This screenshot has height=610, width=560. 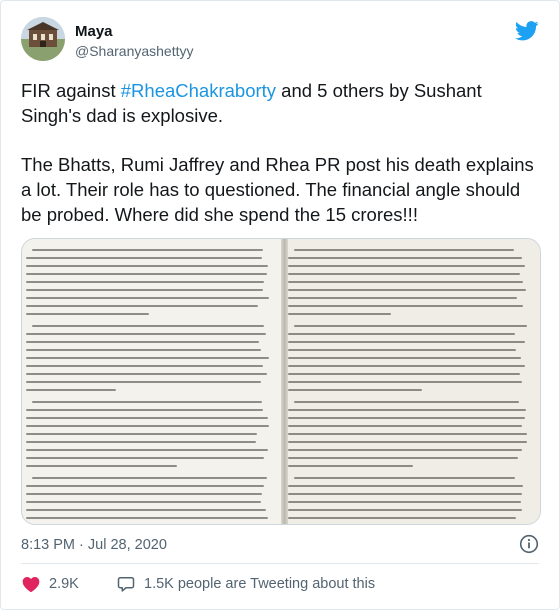 What do you see at coordinates (71, 90) in the screenshot?
I see `tweet-text-prefix: FIR against` at bounding box center [71, 90].